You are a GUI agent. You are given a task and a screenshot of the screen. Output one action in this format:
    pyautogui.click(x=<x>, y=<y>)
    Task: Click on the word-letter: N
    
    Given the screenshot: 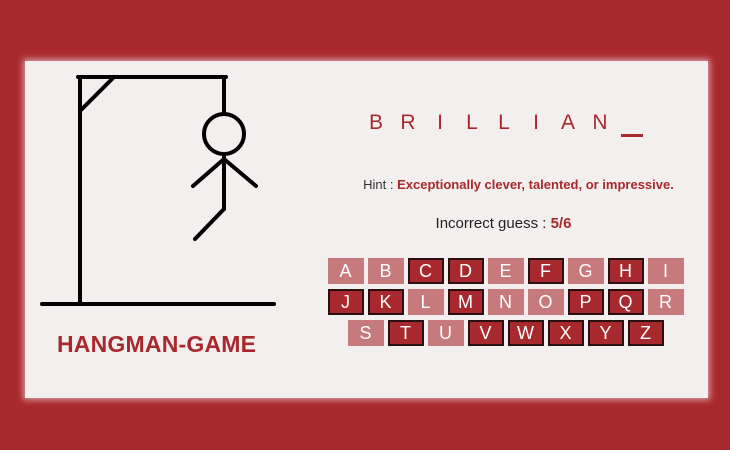 What is the action you would take?
    pyautogui.click(x=600, y=122)
    